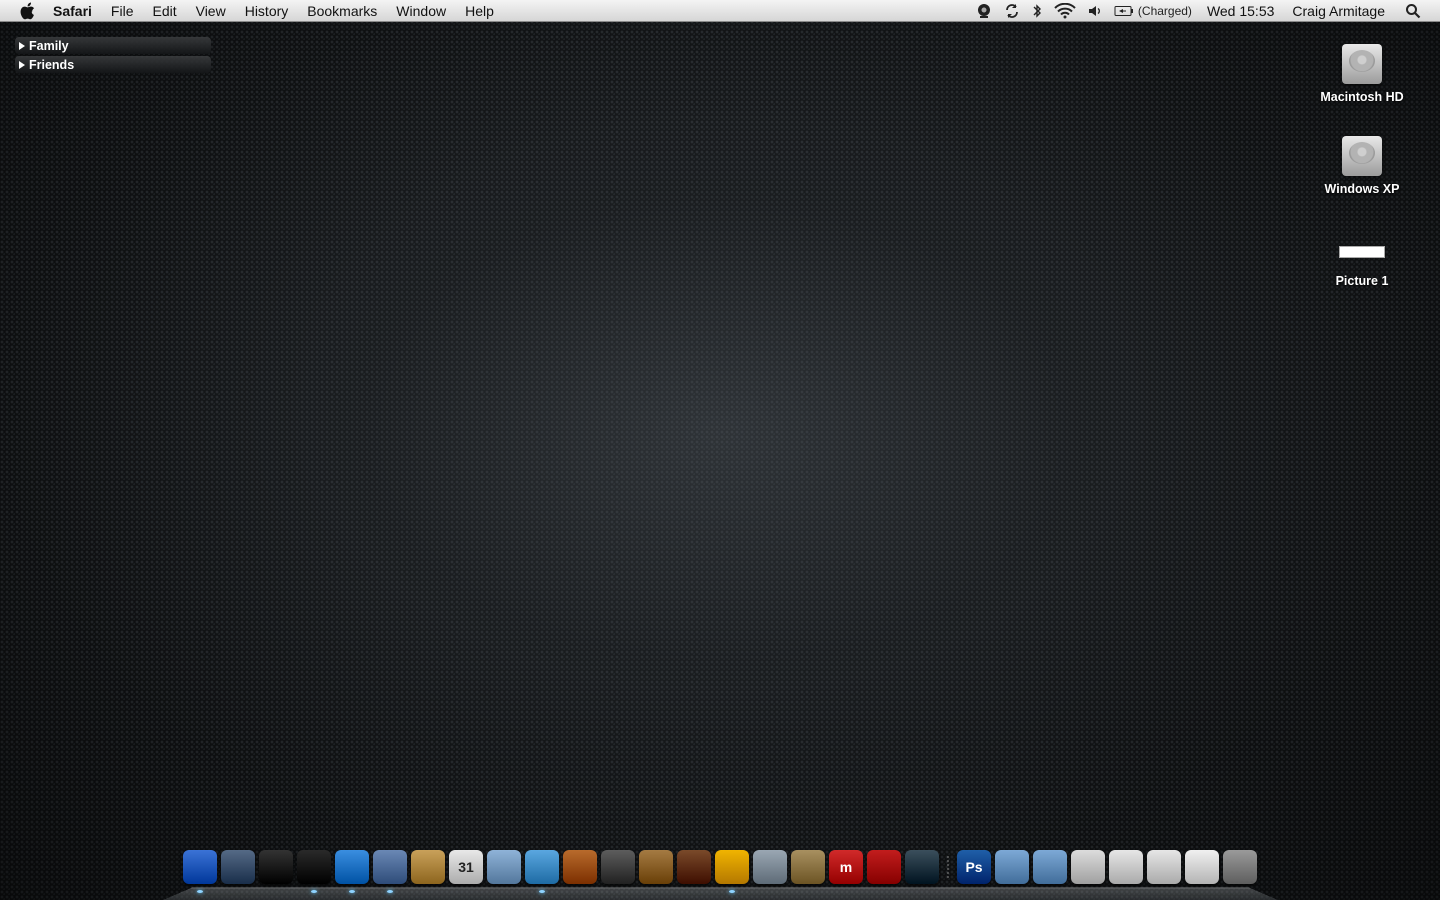 This screenshot has width=1440, height=900. What do you see at coordinates (113, 64) in the screenshot?
I see `group-friends: Friends` at bounding box center [113, 64].